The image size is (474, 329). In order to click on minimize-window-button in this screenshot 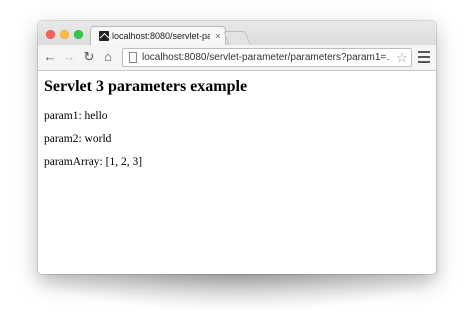, I will do `click(64, 34)`.